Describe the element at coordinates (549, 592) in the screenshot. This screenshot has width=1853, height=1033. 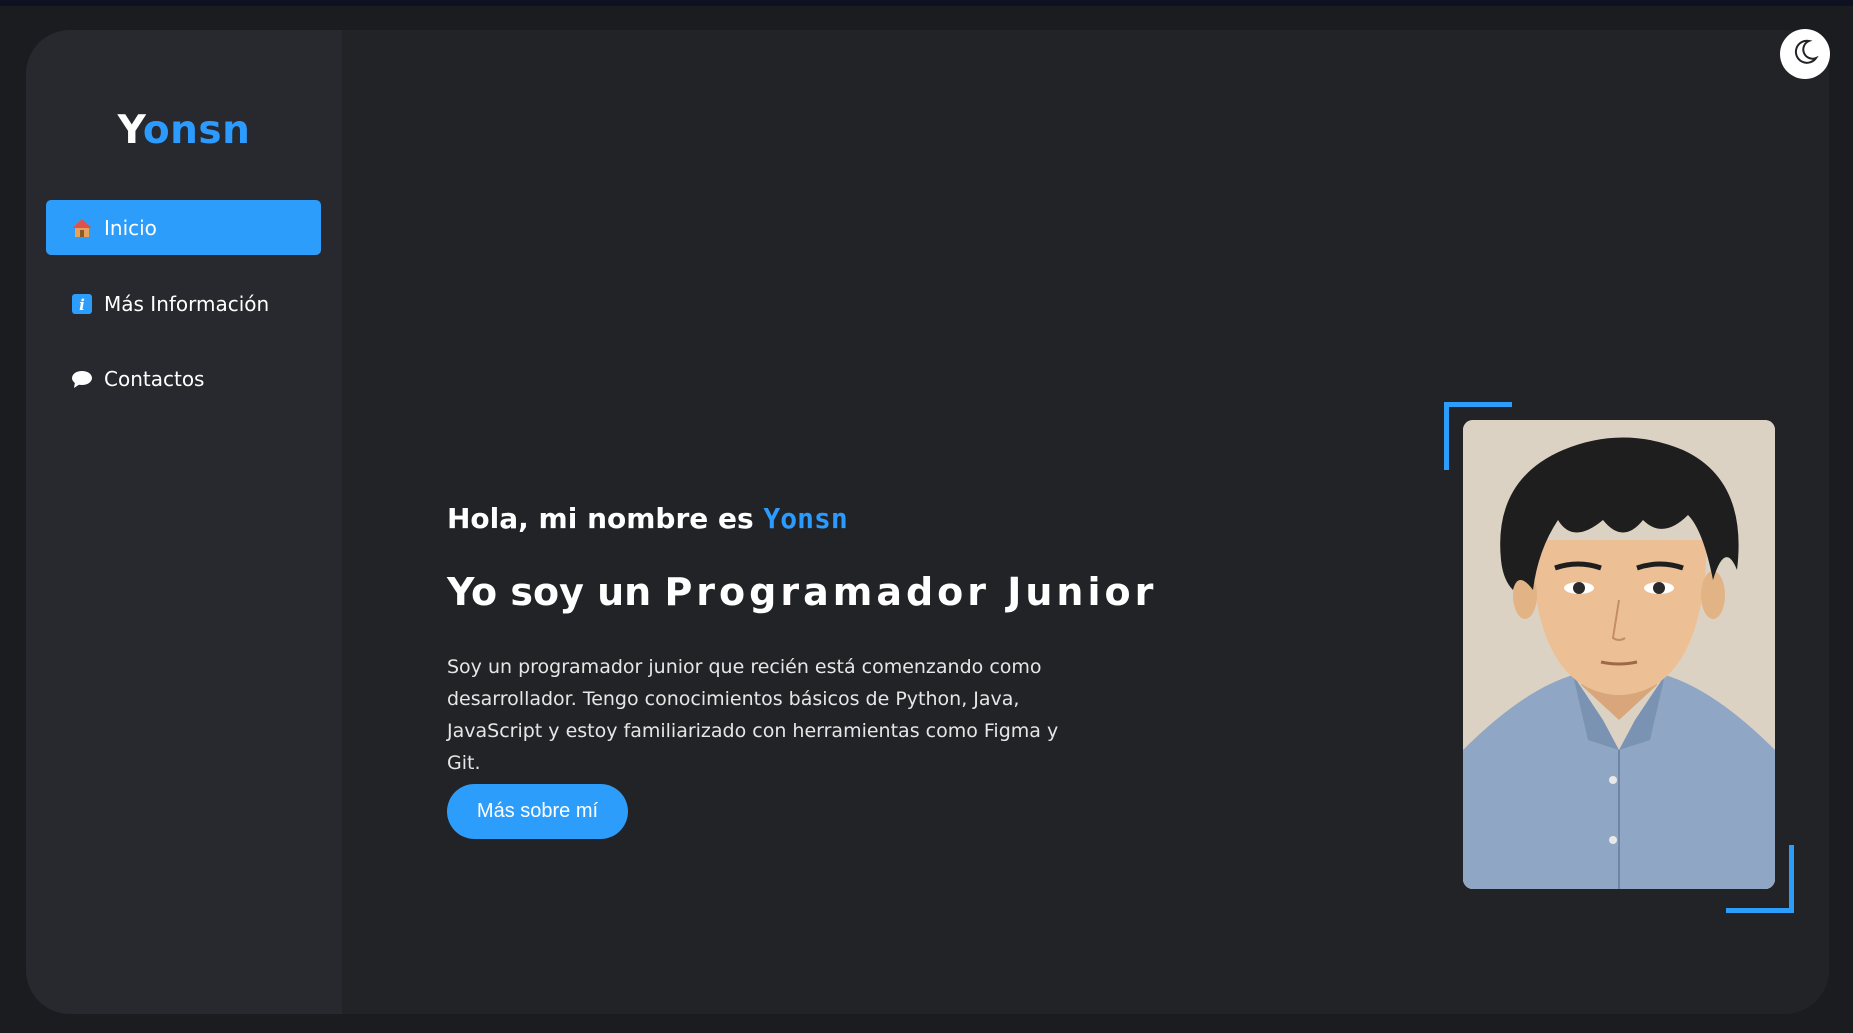
I see `role-prefix: Yo soy un` at that location.